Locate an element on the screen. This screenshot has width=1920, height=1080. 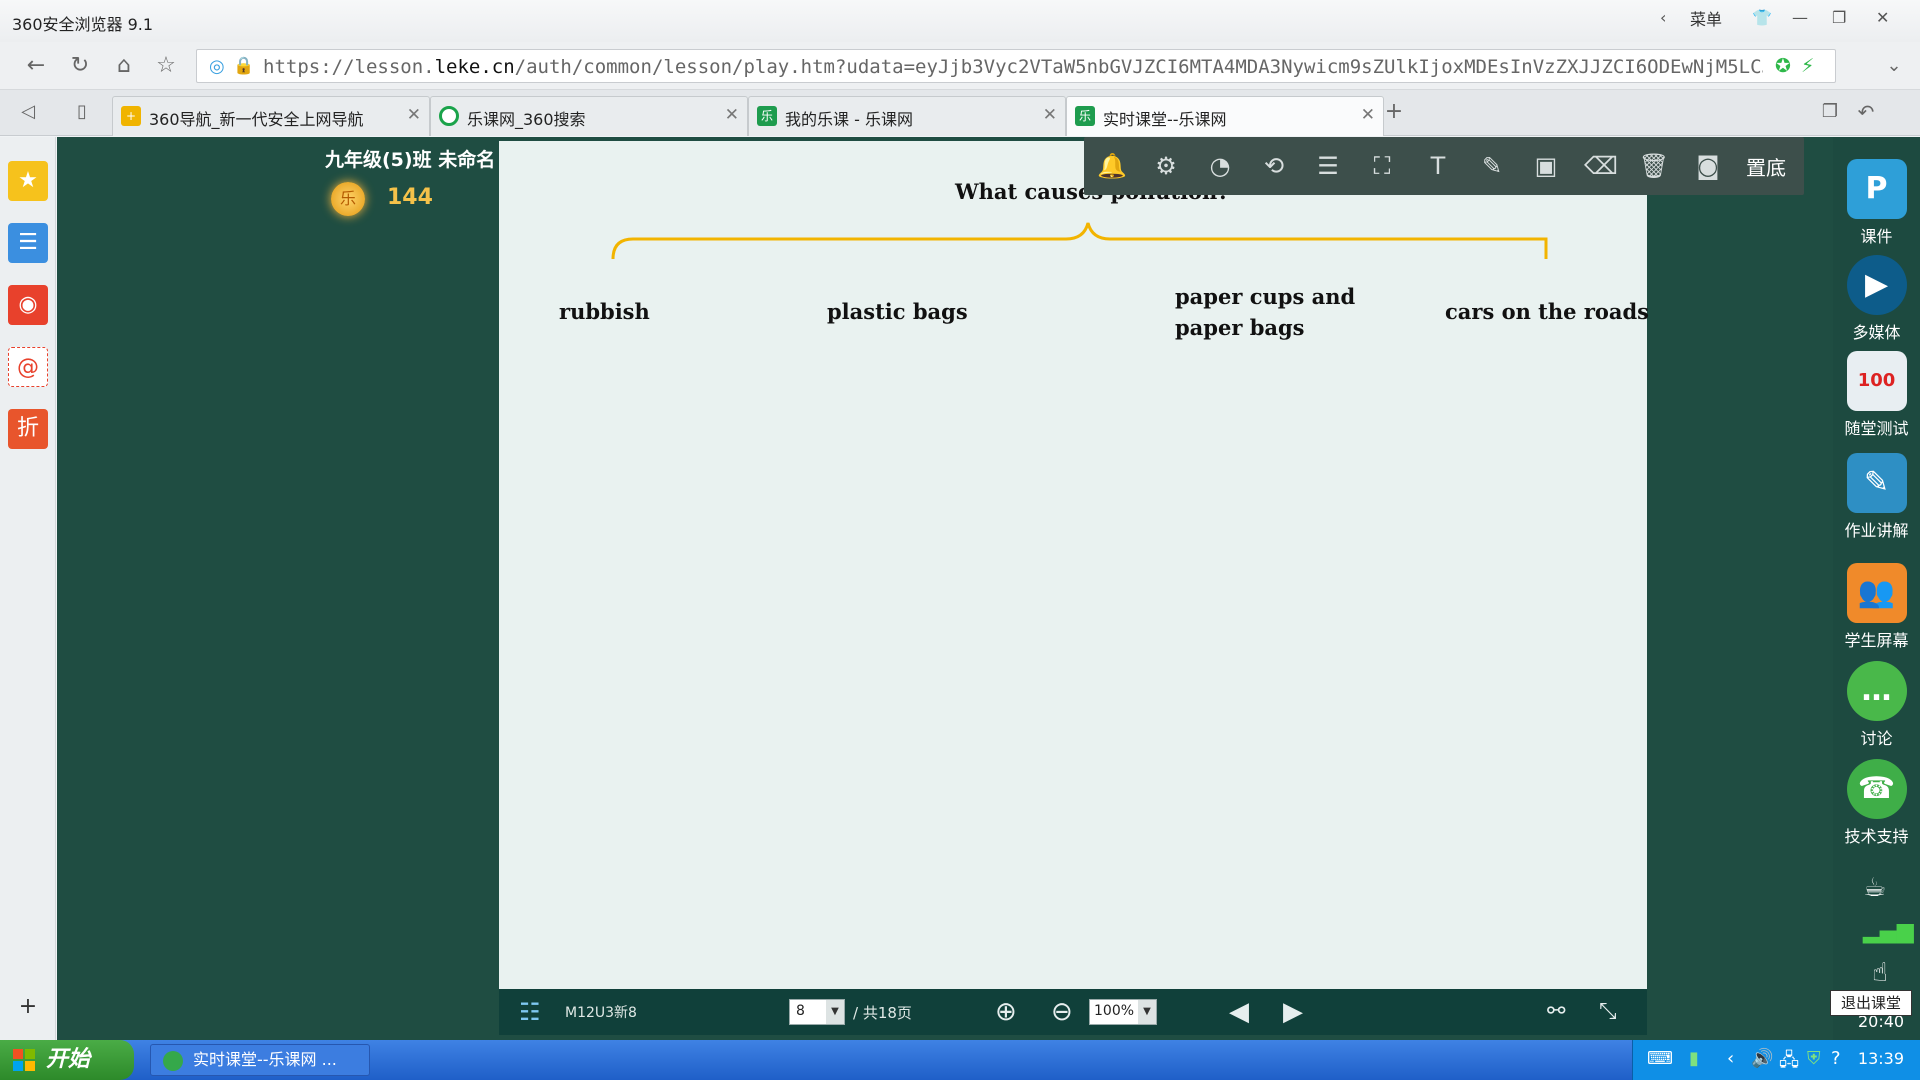
zoom-out-icon: ⊖ is located at coordinates (1062, 1012).